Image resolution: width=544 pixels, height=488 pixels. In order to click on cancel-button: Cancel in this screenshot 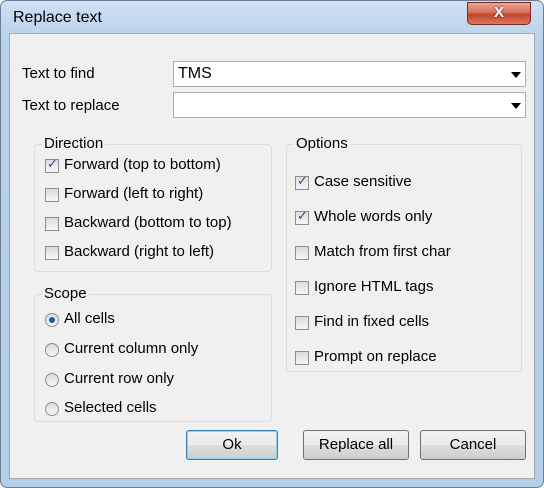, I will do `click(473, 445)`.